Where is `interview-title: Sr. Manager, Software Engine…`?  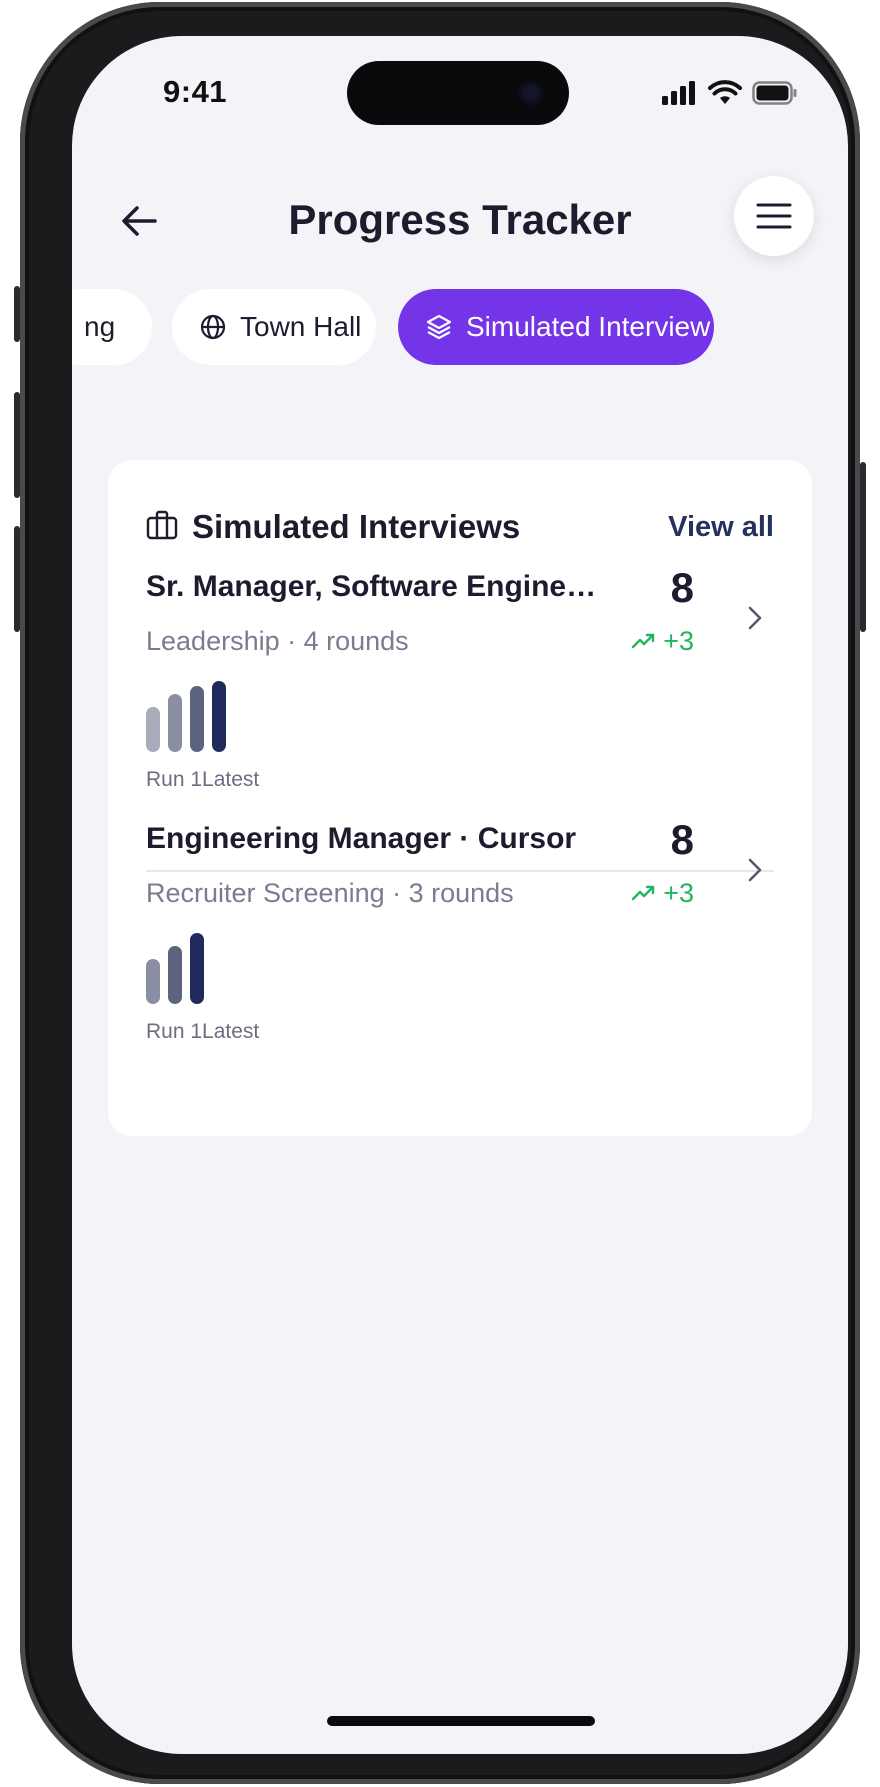 interview-title: Sr. Manager, Software Engine… is located at coordinates (371, 586).